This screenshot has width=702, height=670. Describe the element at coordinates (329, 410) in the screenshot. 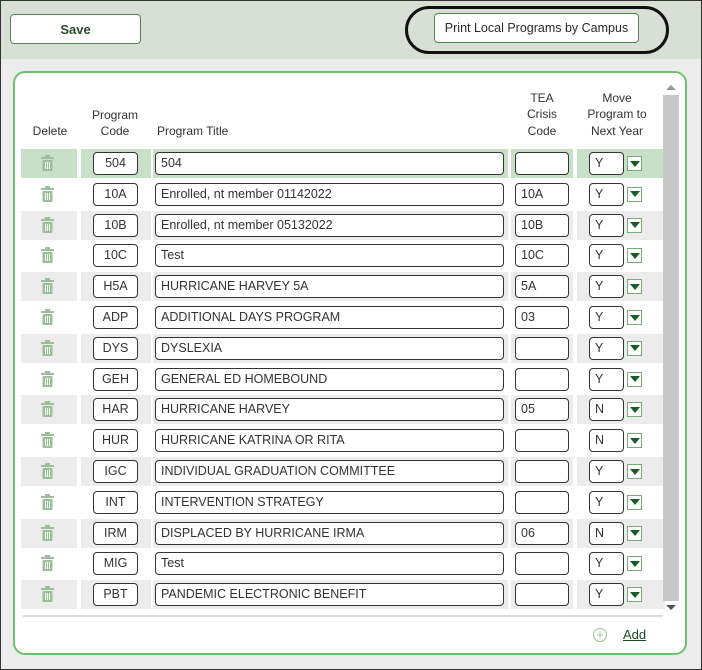

I see `program-title-input: HURRICANE HARVEY` at that location.